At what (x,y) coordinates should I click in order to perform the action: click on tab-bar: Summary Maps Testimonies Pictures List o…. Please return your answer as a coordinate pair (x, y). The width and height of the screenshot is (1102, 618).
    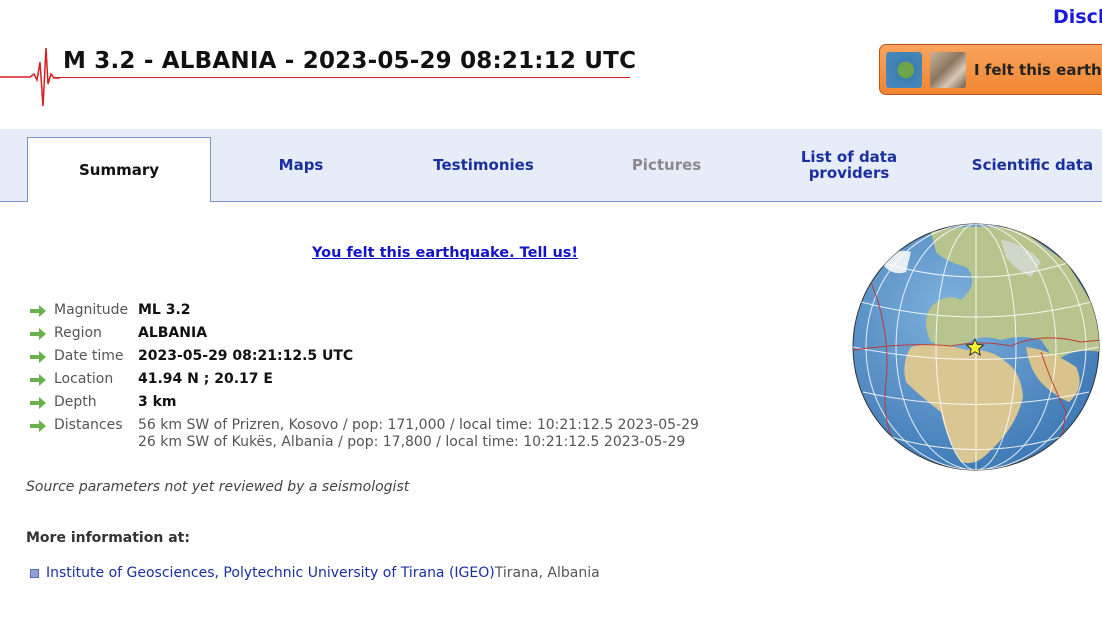
    Looking at the image, I should click on (551, 165).